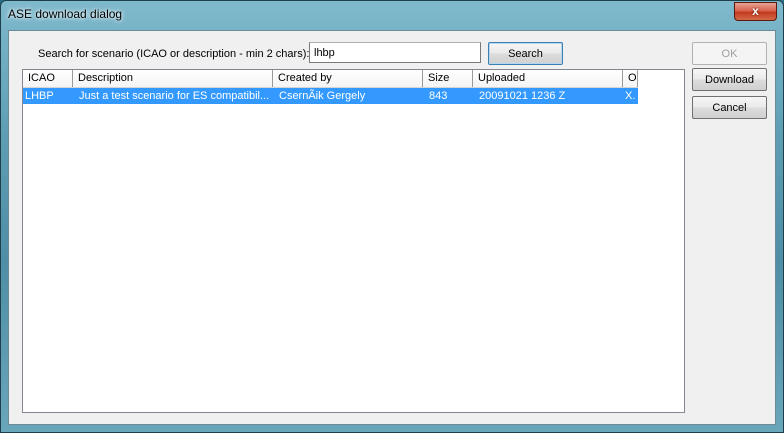  Describe the element at coordinates (48, 78) in the screenshot. I see `column-header-icao: ICAO` at that location.